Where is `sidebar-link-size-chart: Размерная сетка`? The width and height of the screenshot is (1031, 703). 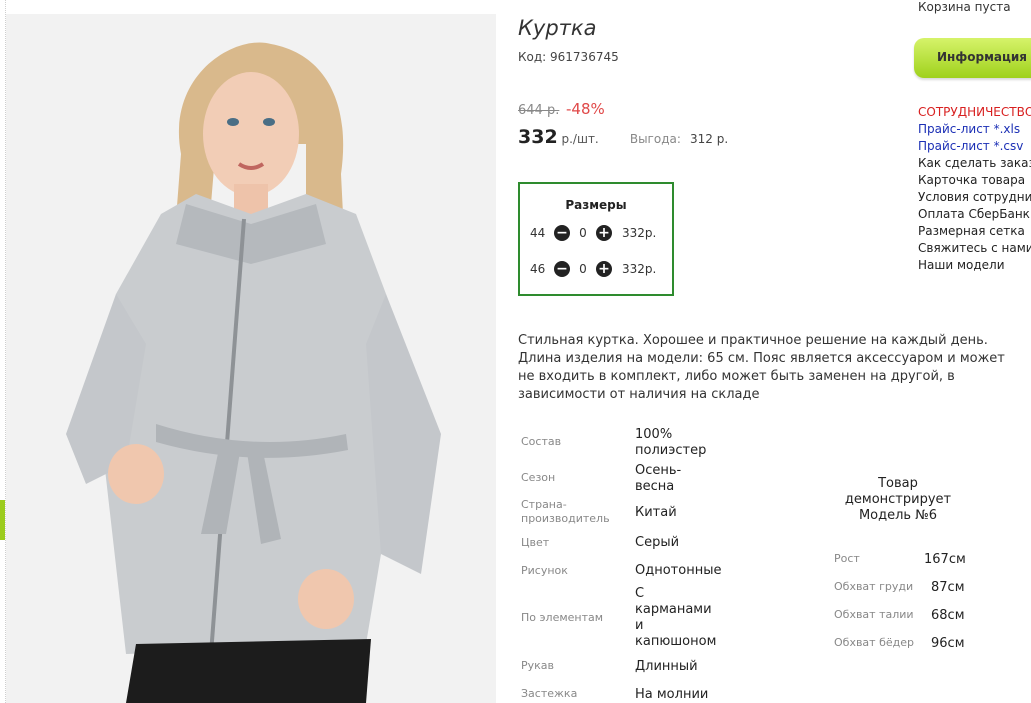 sidebar-link-size-chart: Размерная сетка is located at coordinates (974, 231).